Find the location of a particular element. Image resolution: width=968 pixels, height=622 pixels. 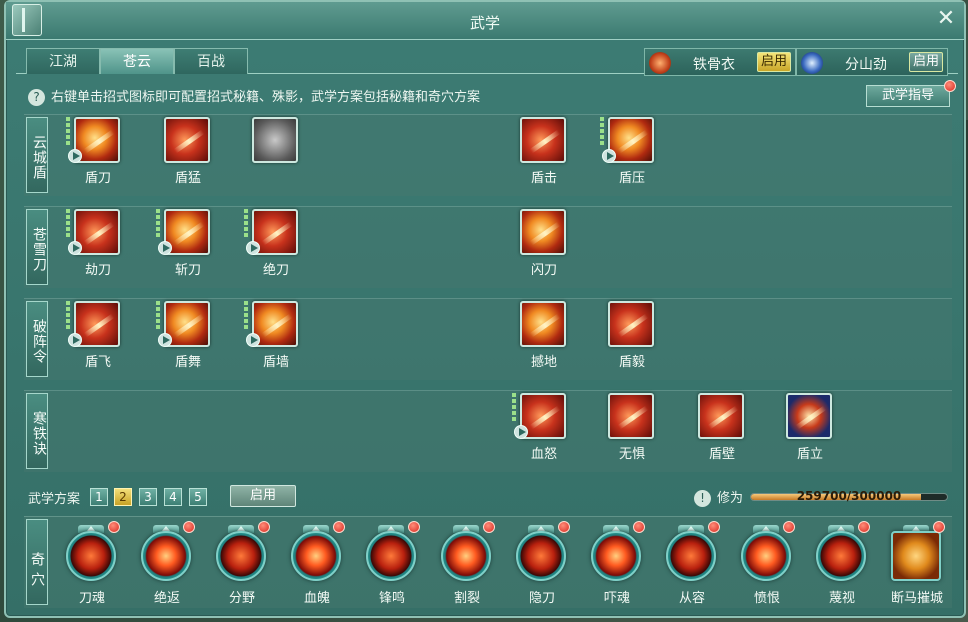

qixue-slot: 分野 is located at coordinates (244, 564).